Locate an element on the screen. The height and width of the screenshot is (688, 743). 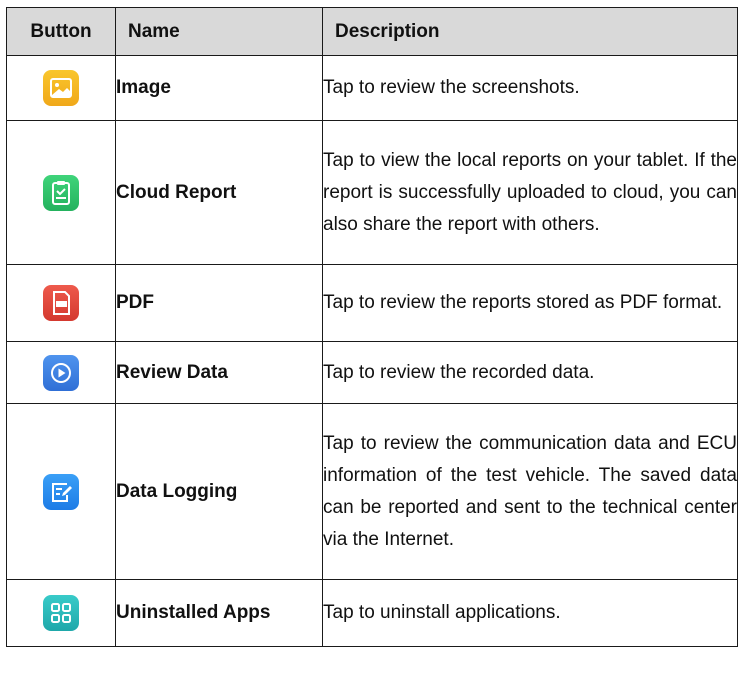
image-icon is located at coordinates (61, 88).